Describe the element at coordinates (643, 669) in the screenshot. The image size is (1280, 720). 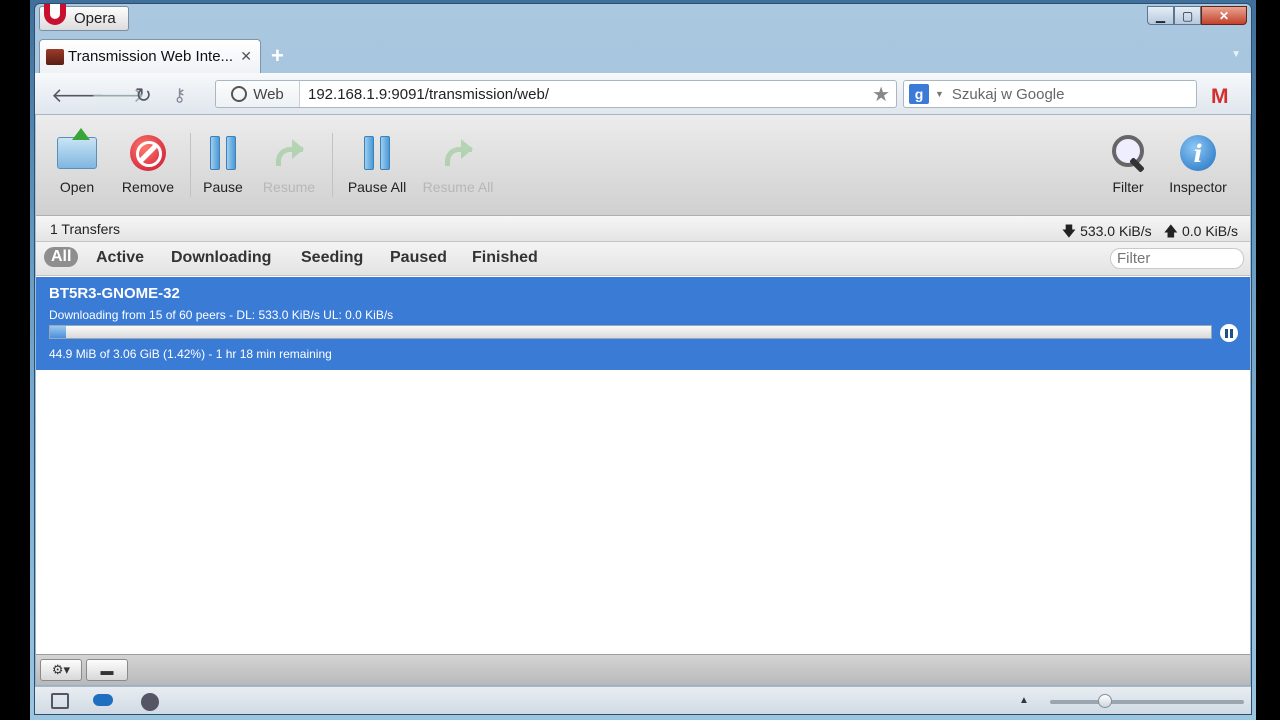
I see `transmission-footer: ⚙▾ ▬` at that location.